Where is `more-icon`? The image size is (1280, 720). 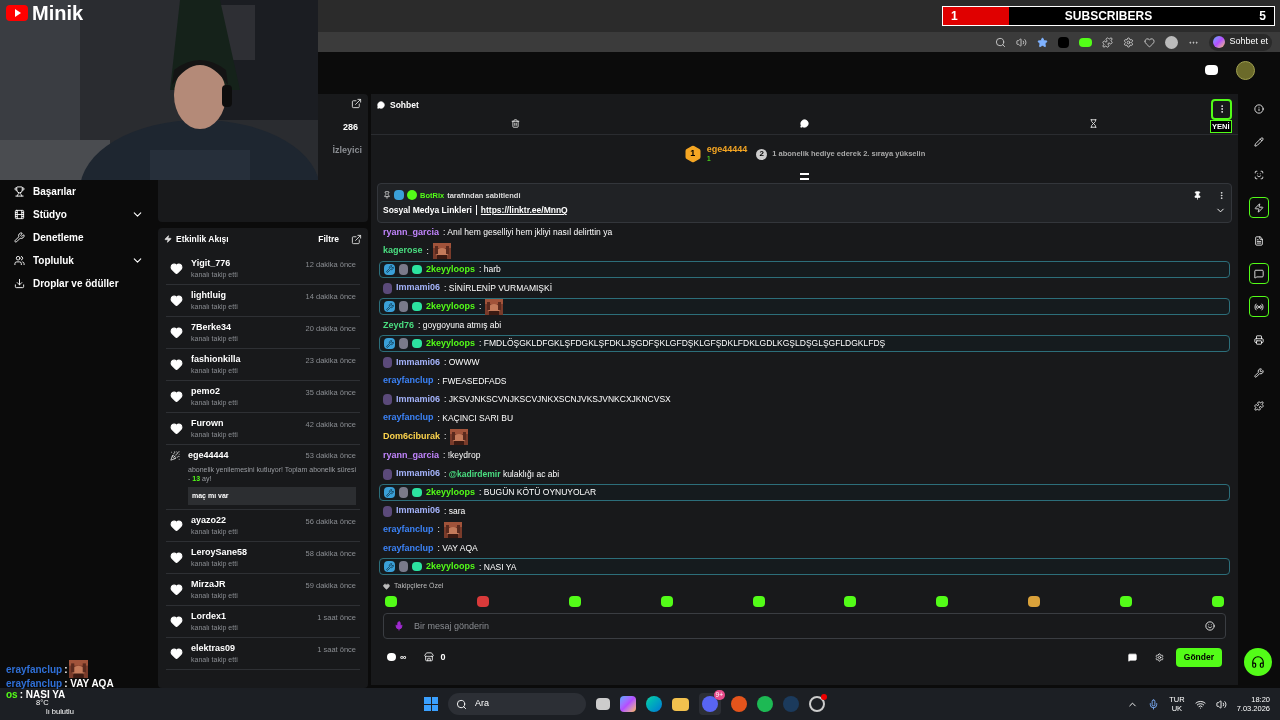 more-icon is located at coordinates (1221, 195).